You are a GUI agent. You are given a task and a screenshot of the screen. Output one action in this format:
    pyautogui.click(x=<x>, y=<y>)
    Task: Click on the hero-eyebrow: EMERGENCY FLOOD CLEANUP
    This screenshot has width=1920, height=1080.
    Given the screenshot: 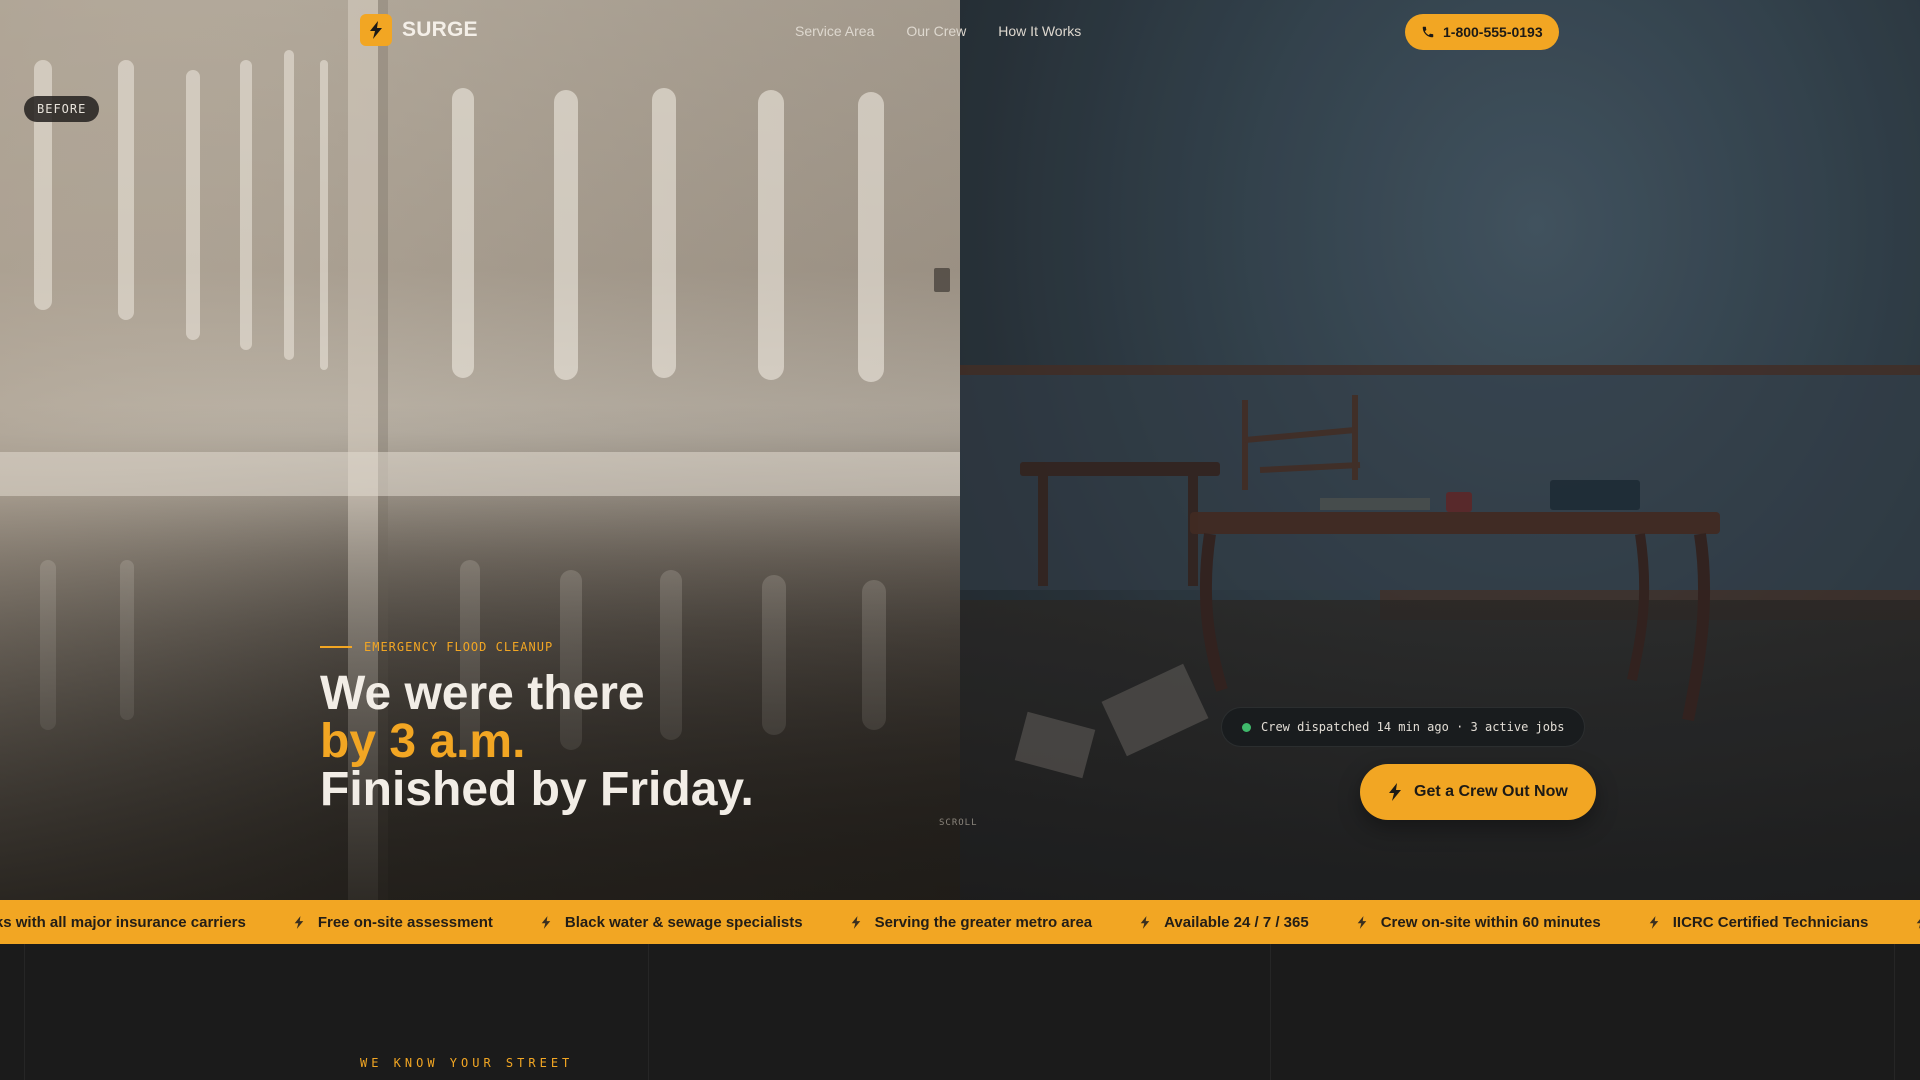 What is the action you would take?
    pyautogui.click(x=537, y=647)
    